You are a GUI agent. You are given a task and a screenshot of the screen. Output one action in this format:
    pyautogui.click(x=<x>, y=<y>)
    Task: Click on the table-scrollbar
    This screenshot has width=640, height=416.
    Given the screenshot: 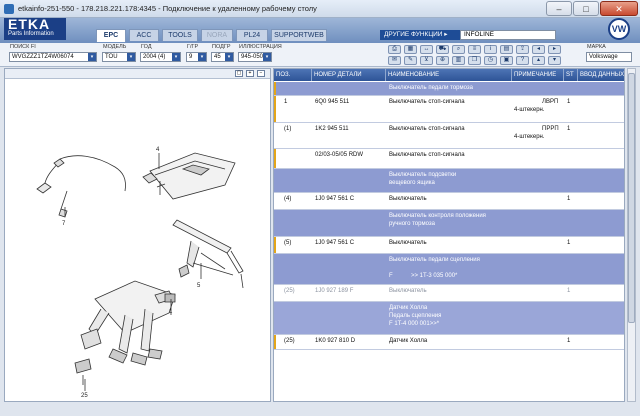 What is the action you would take?
    pyautogui.click(x=631, y=235)
    